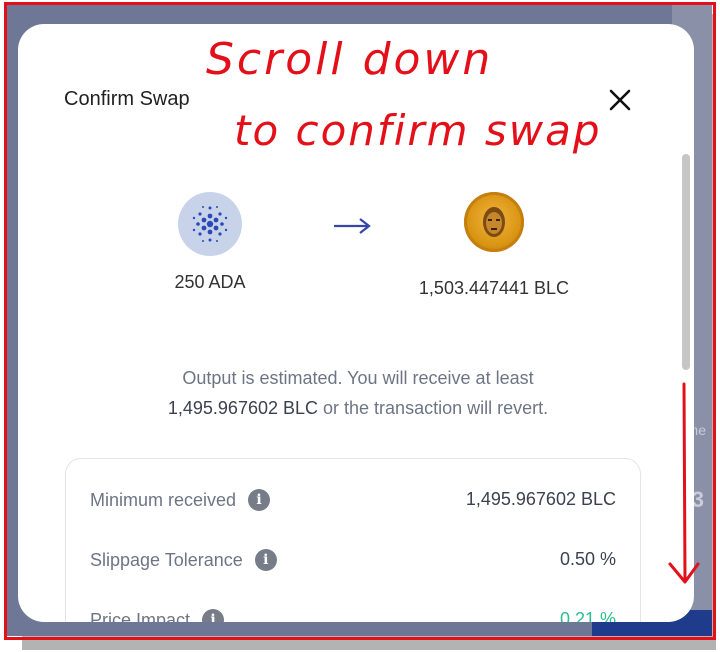 This screenshot has height=652, width=720. I want to click on detail-row-minimum-received: Minimum received i 1,495.967602 BLC, so click(353, 504).